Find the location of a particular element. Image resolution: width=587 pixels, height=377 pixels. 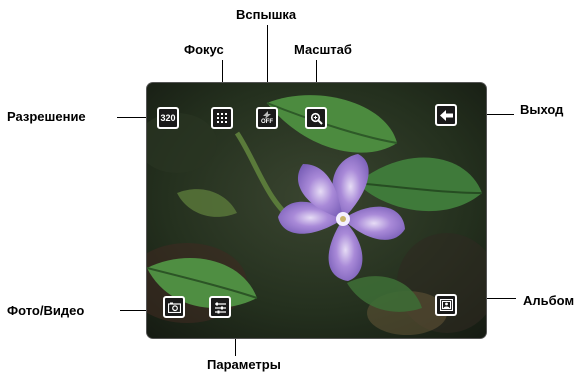

focus-button is located at coordinates (222, 118).